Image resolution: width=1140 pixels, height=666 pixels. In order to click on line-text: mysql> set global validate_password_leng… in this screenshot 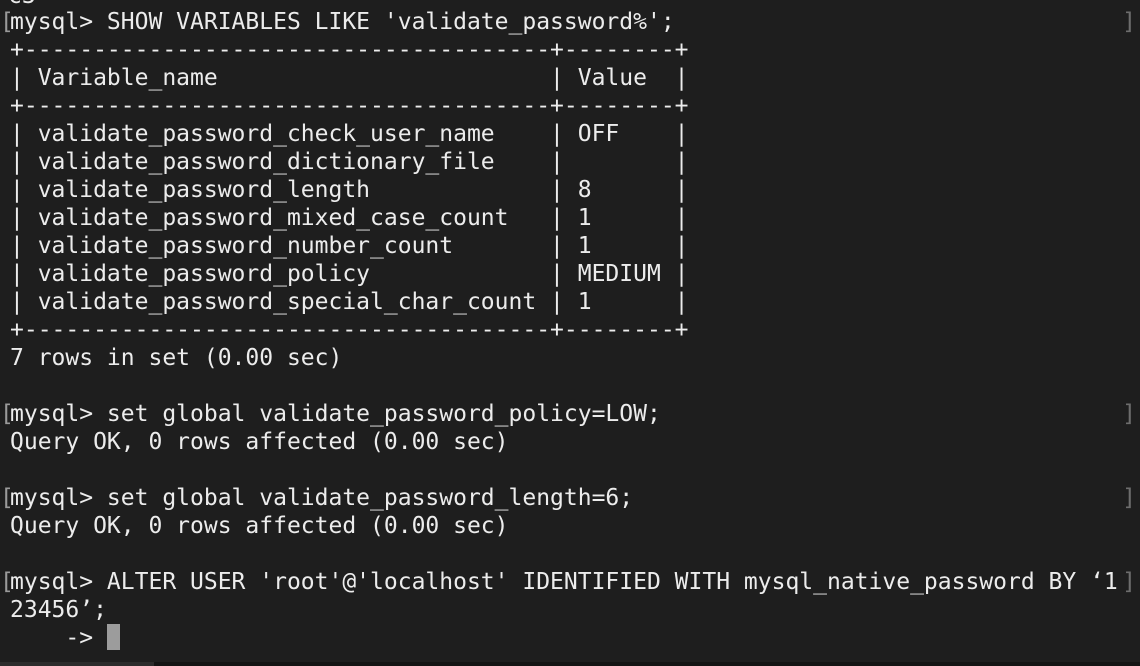, I will do `click(322, 498)`.